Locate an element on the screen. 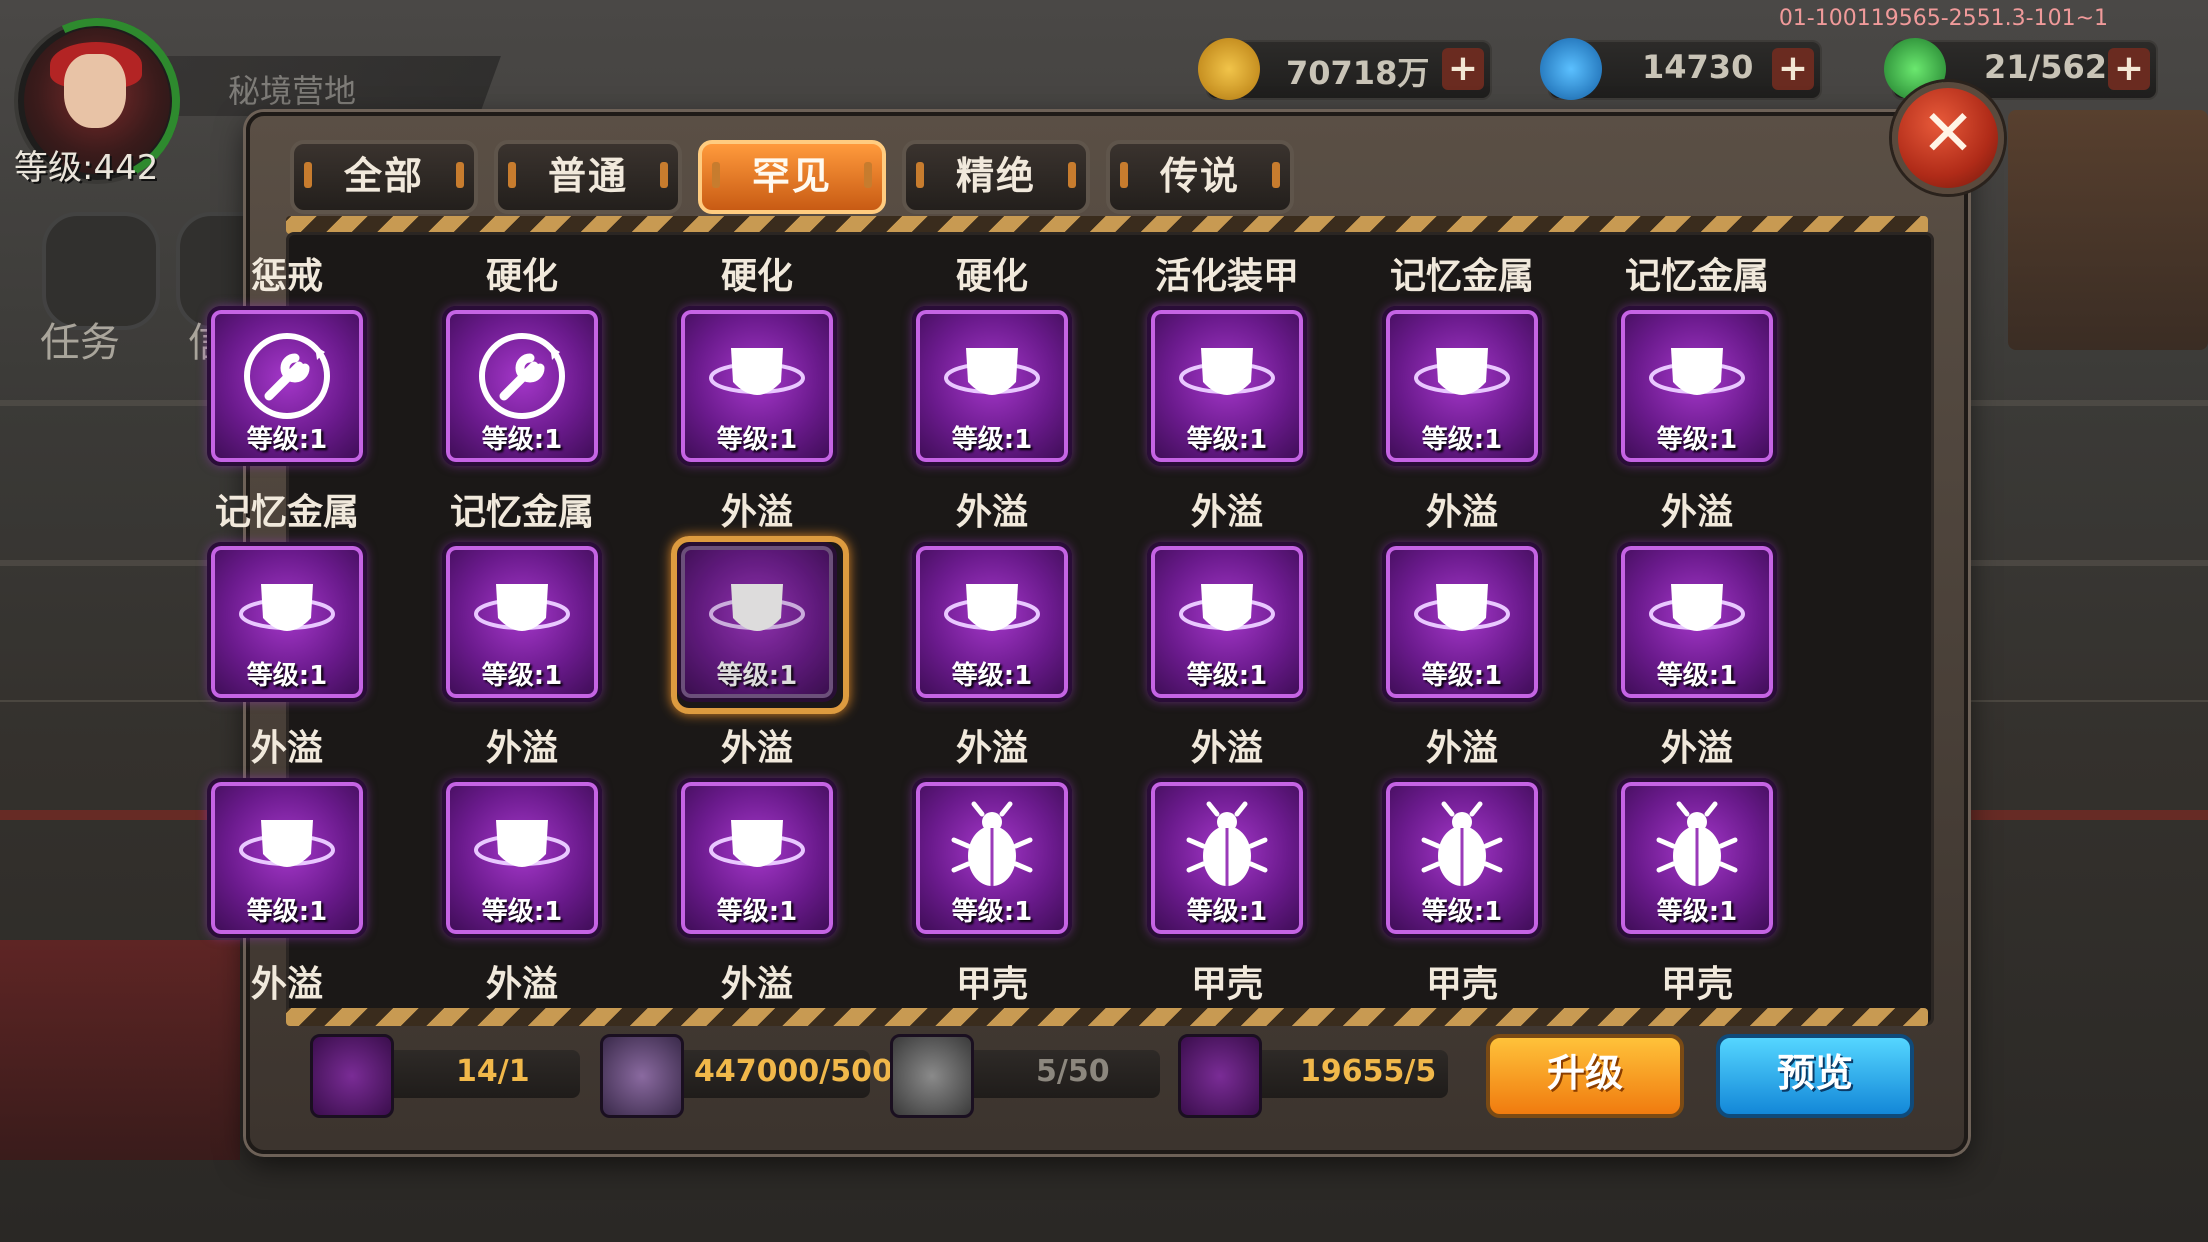  grid-cell: 记忆金属等级:1 is located at coordinates (1462, 360).